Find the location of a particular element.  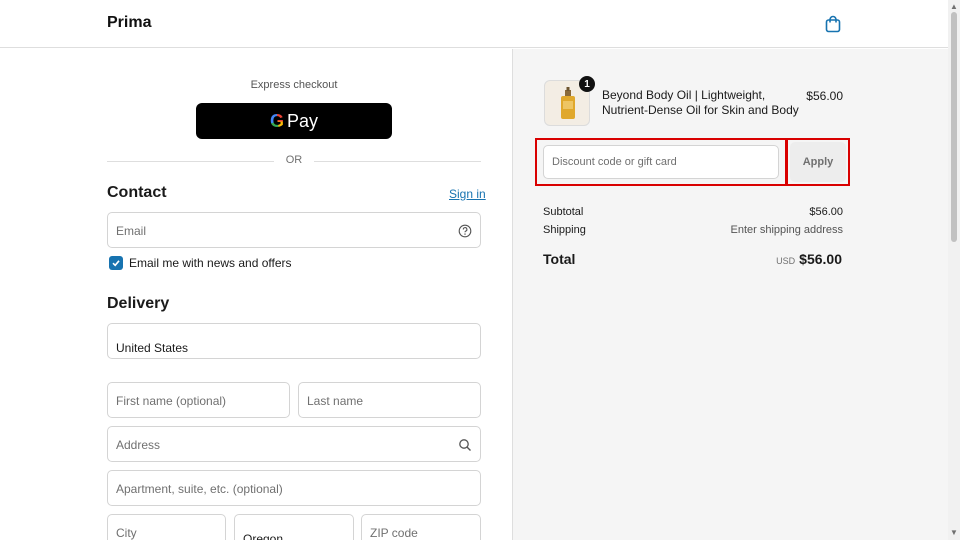

first-name-field: First name (optional) is located at coordinates (198, 400).